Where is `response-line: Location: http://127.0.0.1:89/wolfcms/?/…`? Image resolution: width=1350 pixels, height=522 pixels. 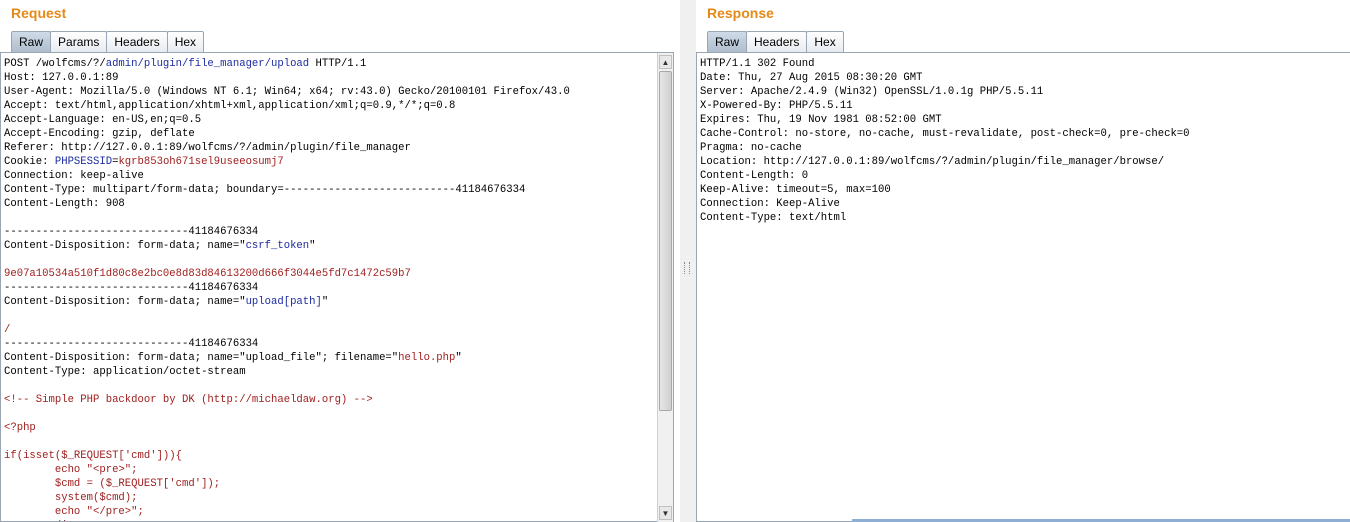
response-line: Location: http://127.0.0.1:89/wolfcms/?/… is located at coordinates (1025, 162).